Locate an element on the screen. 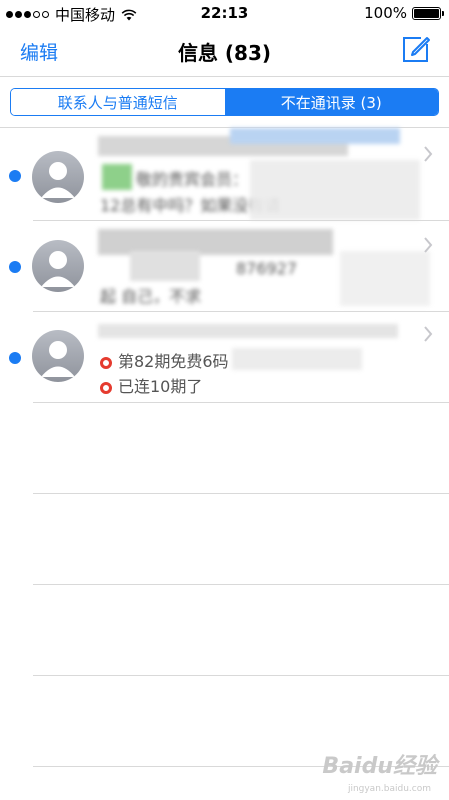 The image size is (449, 800). status-bar: 中国移动 22:13 100% is located at coordinates (224, 13).